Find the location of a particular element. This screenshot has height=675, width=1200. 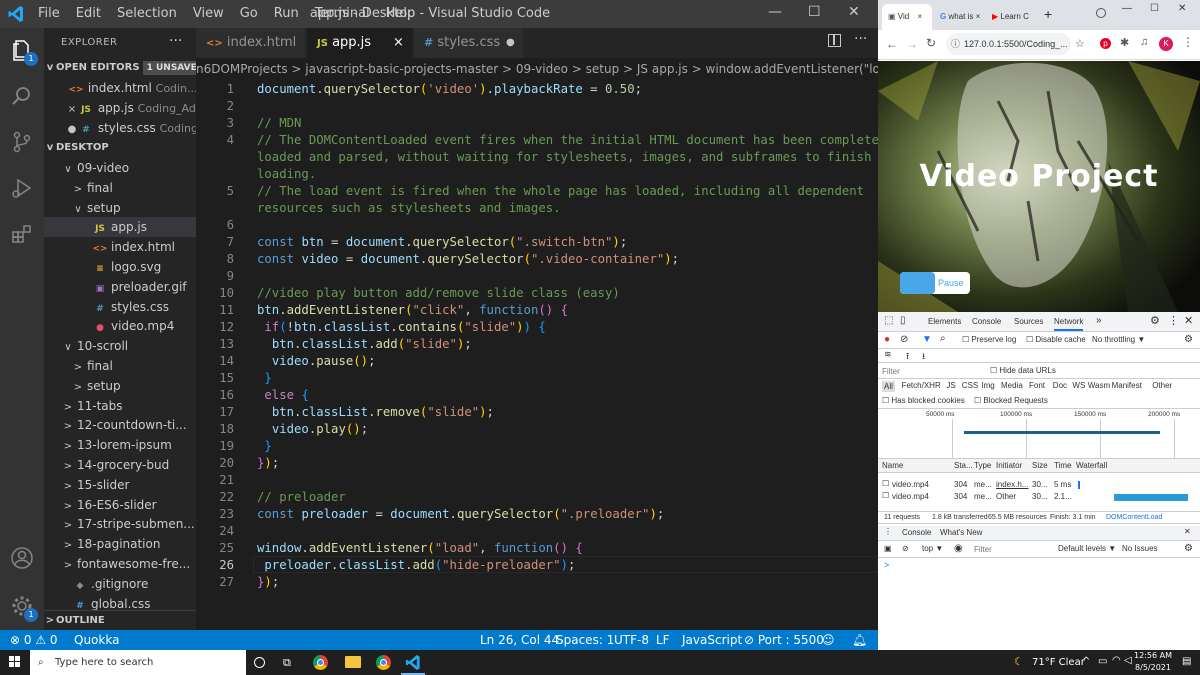

task-view-icon: ⧉ is located at coordinates (287, 663).